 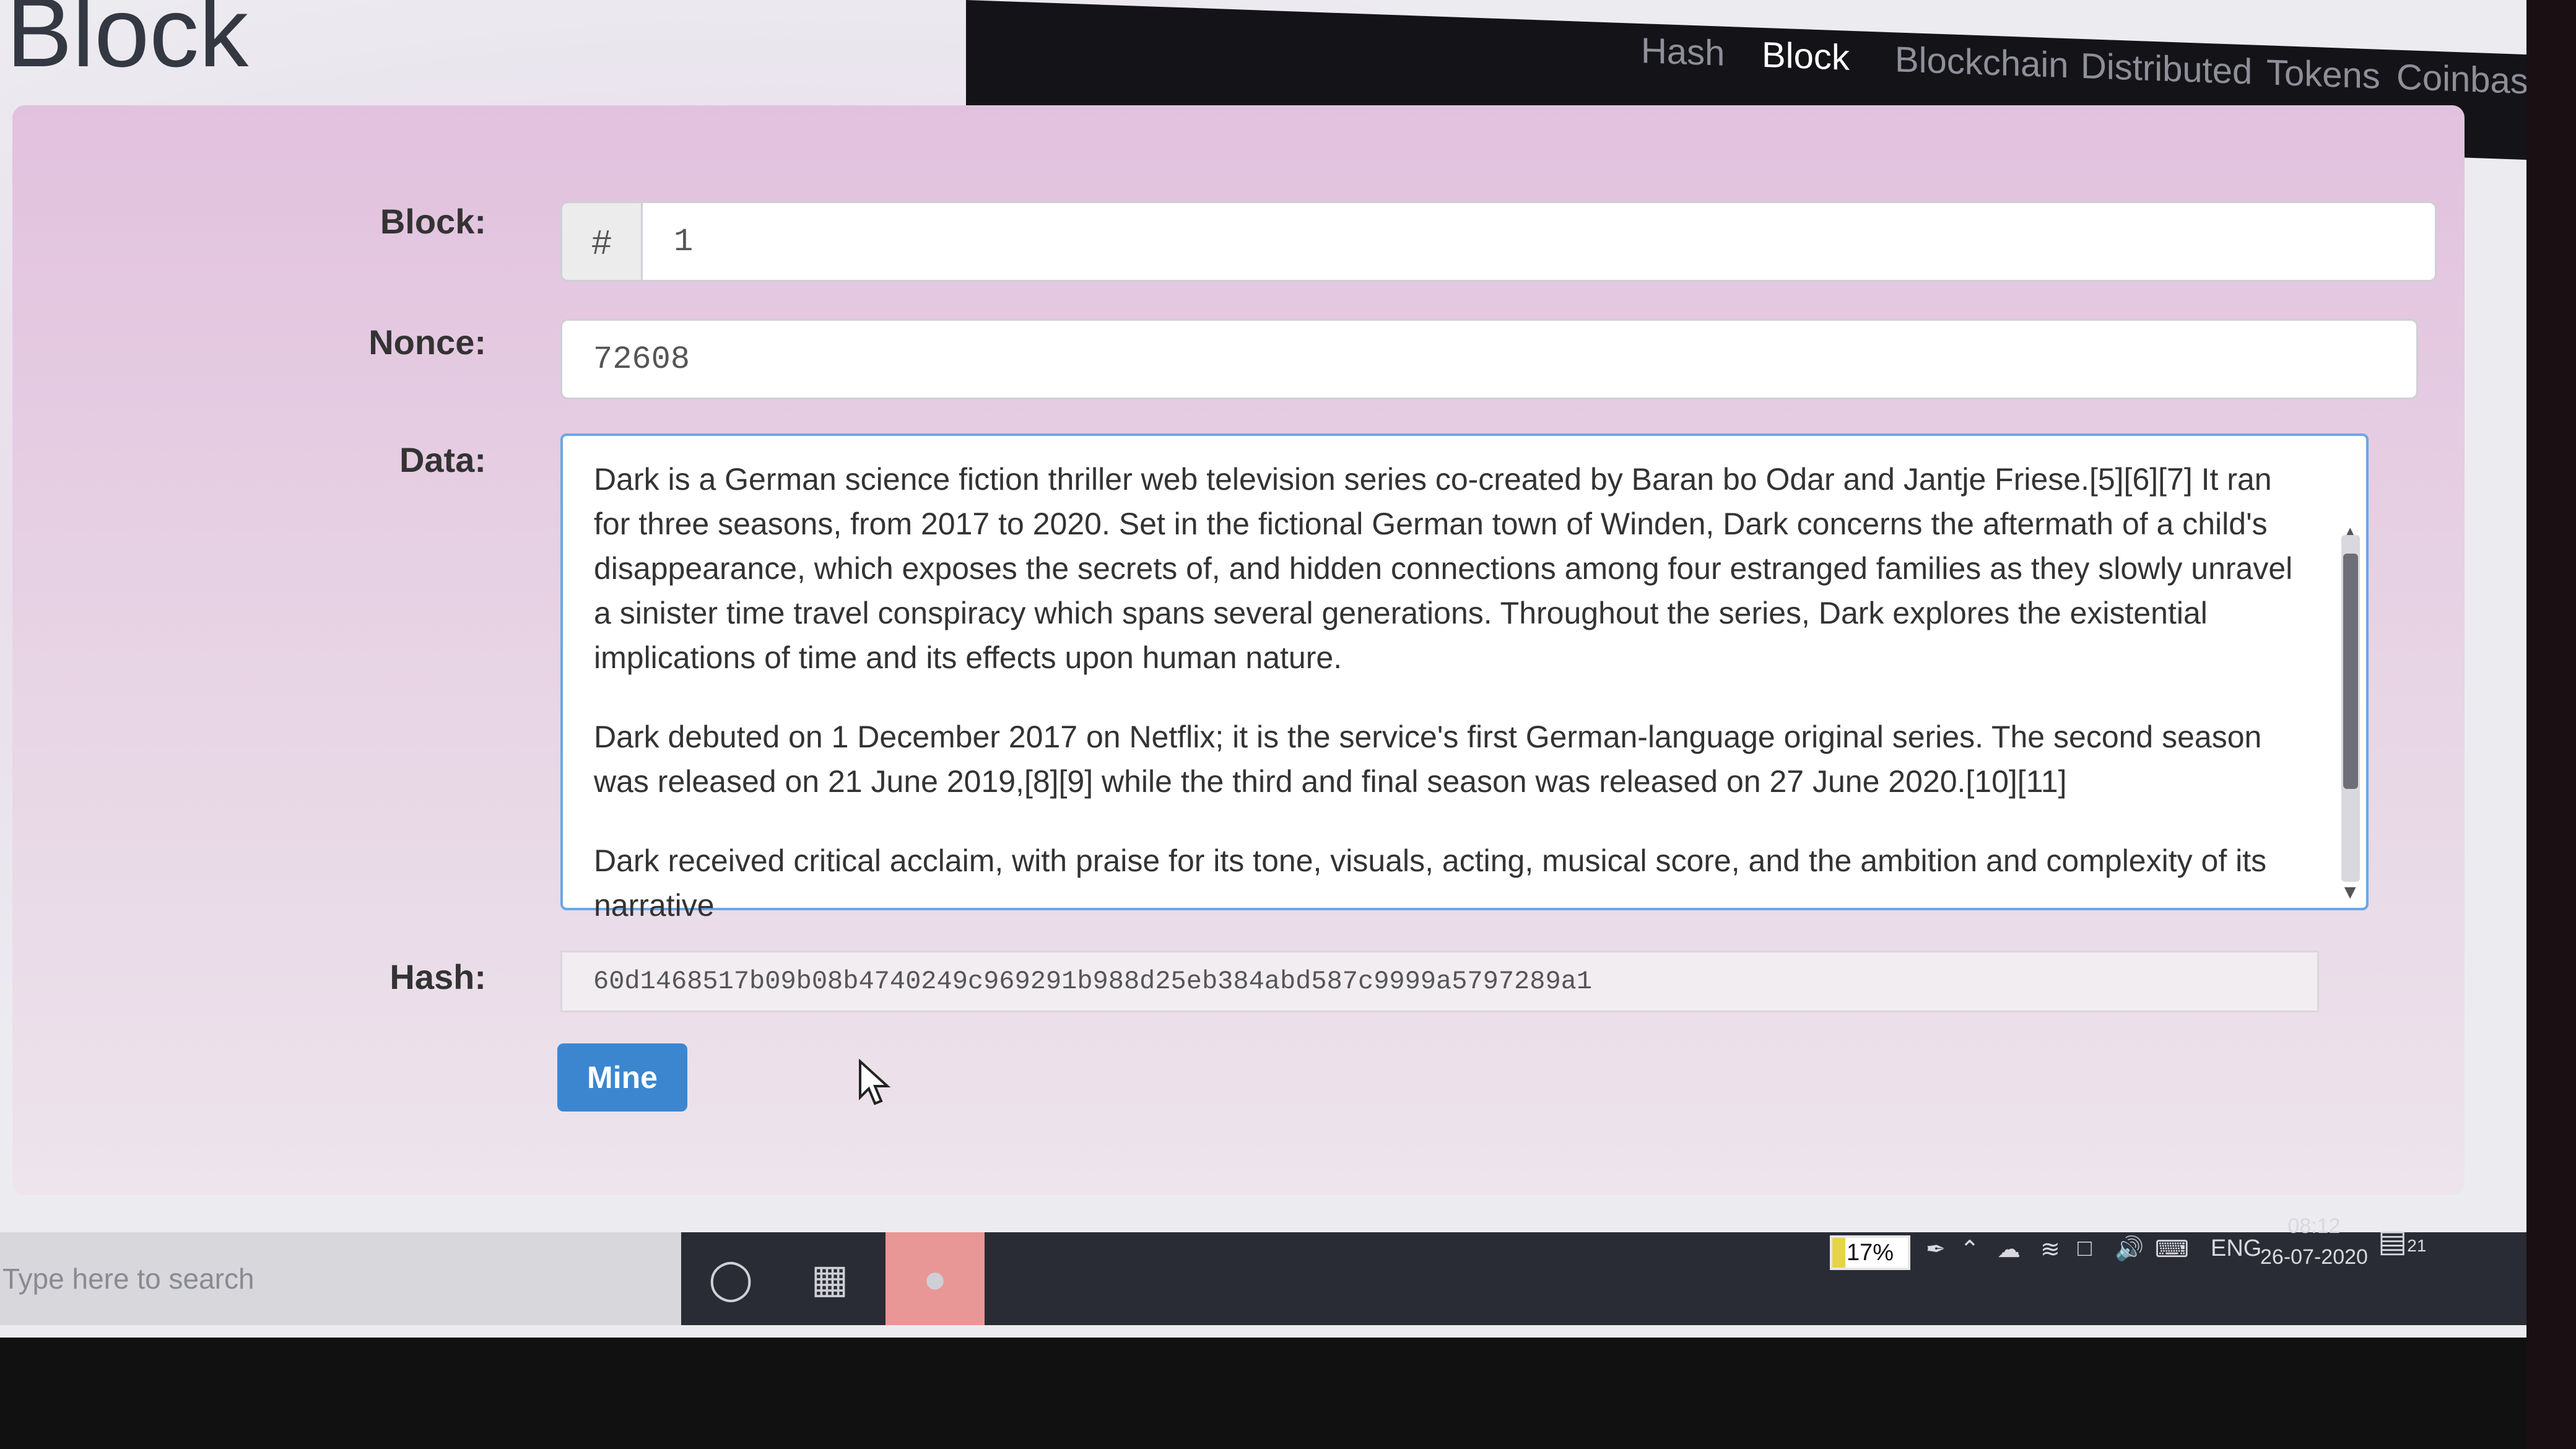 What do you see at coordinates (2551, 724) in the screenshot?
I see `monitor-bezel-right` at bounding box center [2551, 724].